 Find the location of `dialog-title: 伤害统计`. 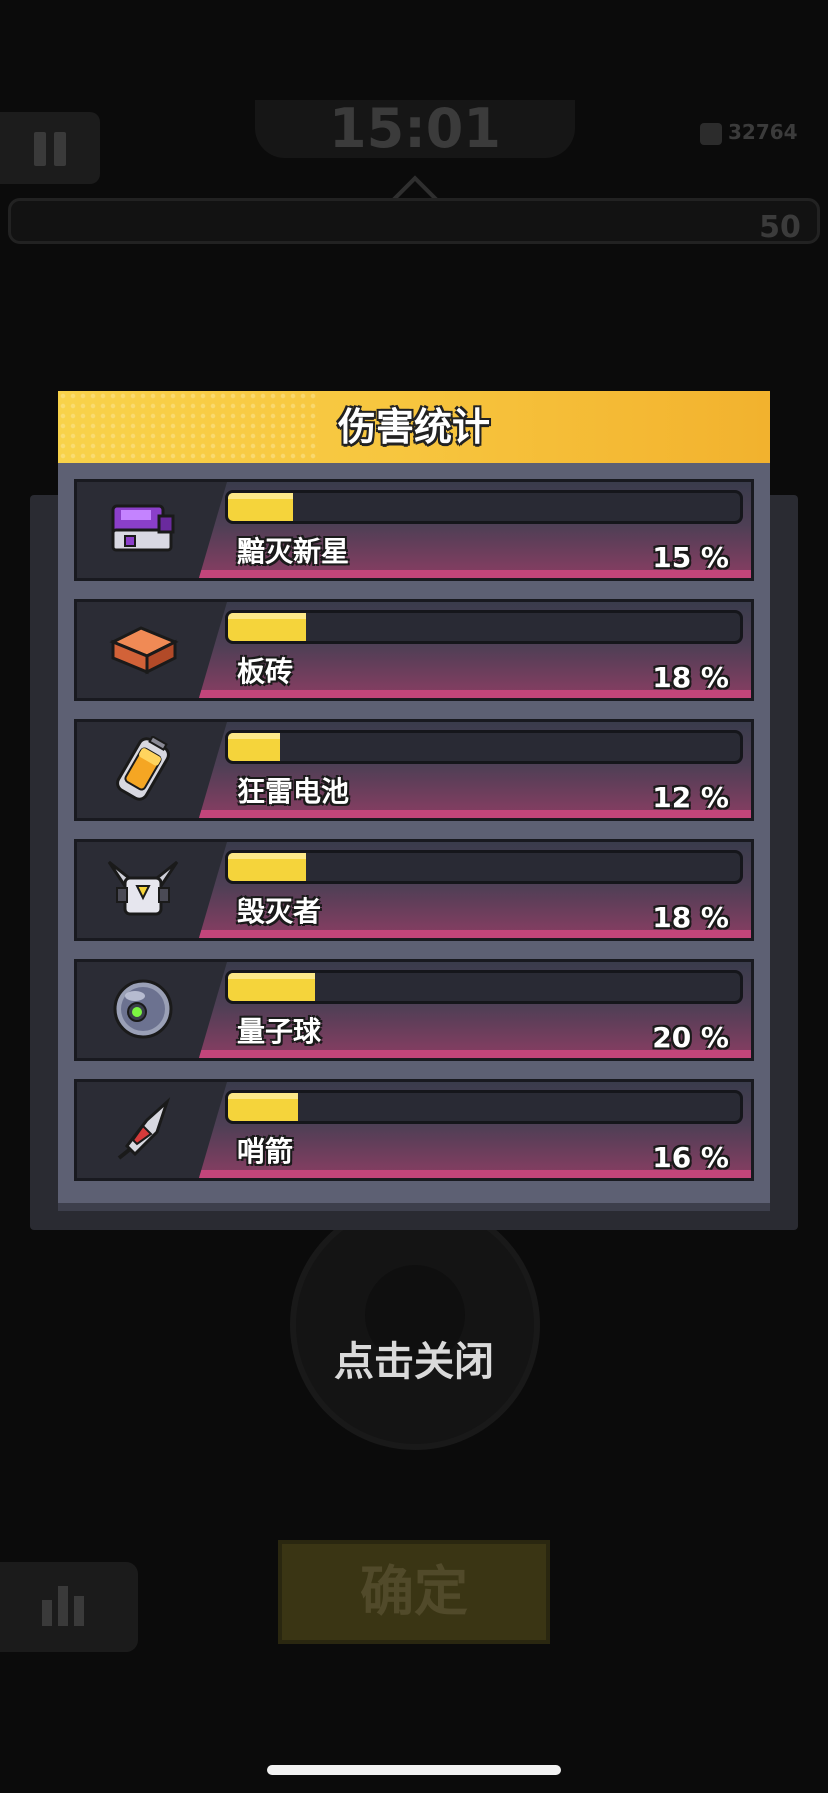

dialog-title: 伤害统计 is located at coordinates (413, 427).